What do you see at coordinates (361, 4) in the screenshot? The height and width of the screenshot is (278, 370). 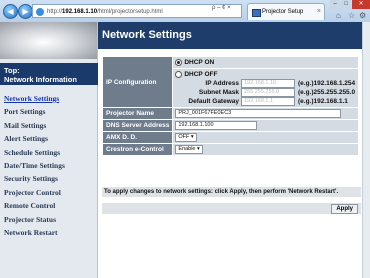 I see `close-window-icon: ✕` at bounding box center [361, 4].